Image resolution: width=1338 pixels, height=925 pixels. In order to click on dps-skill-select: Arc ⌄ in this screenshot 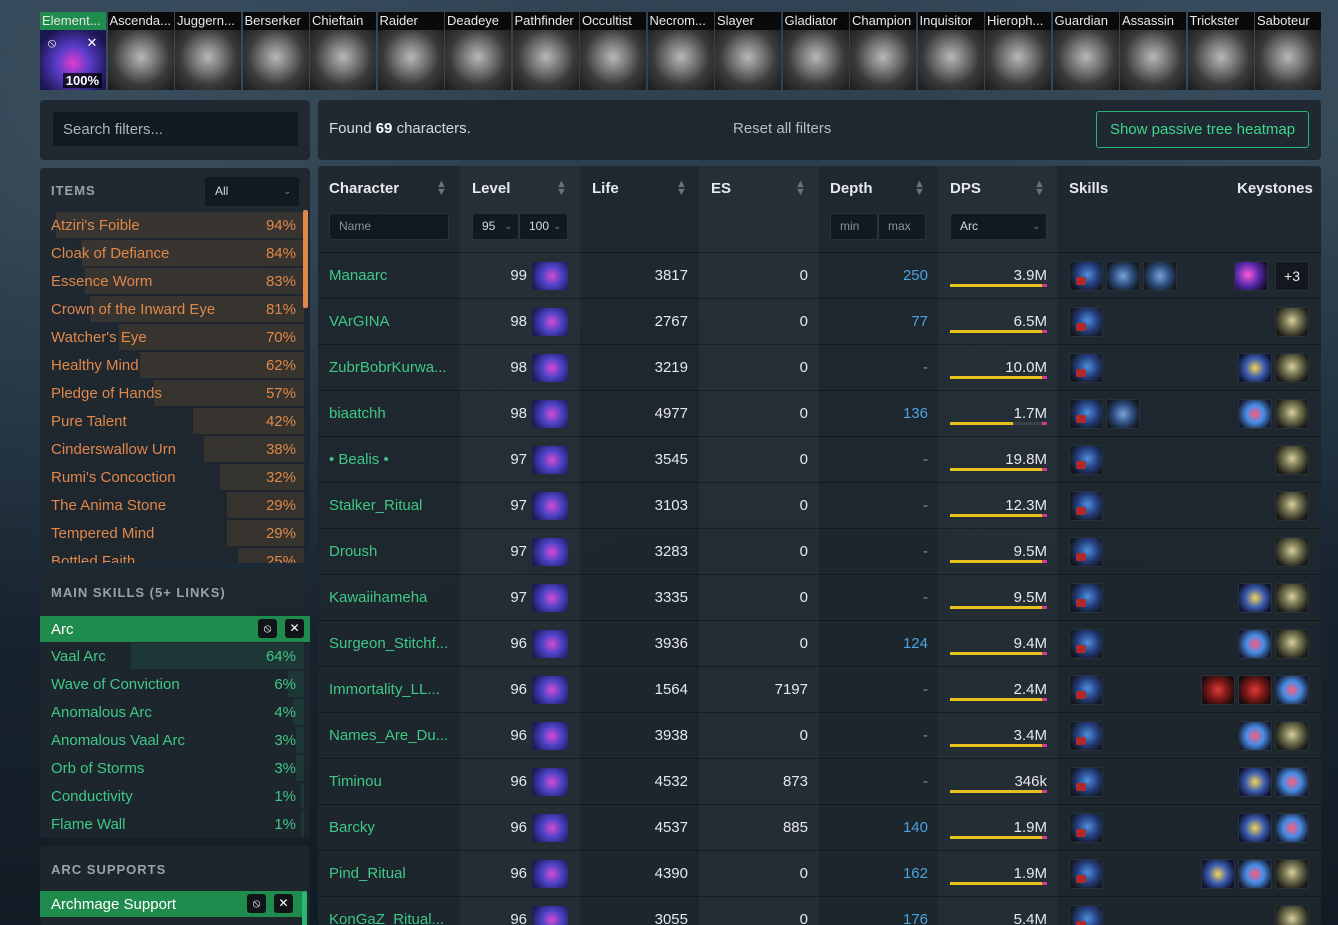, I will do `click(998, 226)`.